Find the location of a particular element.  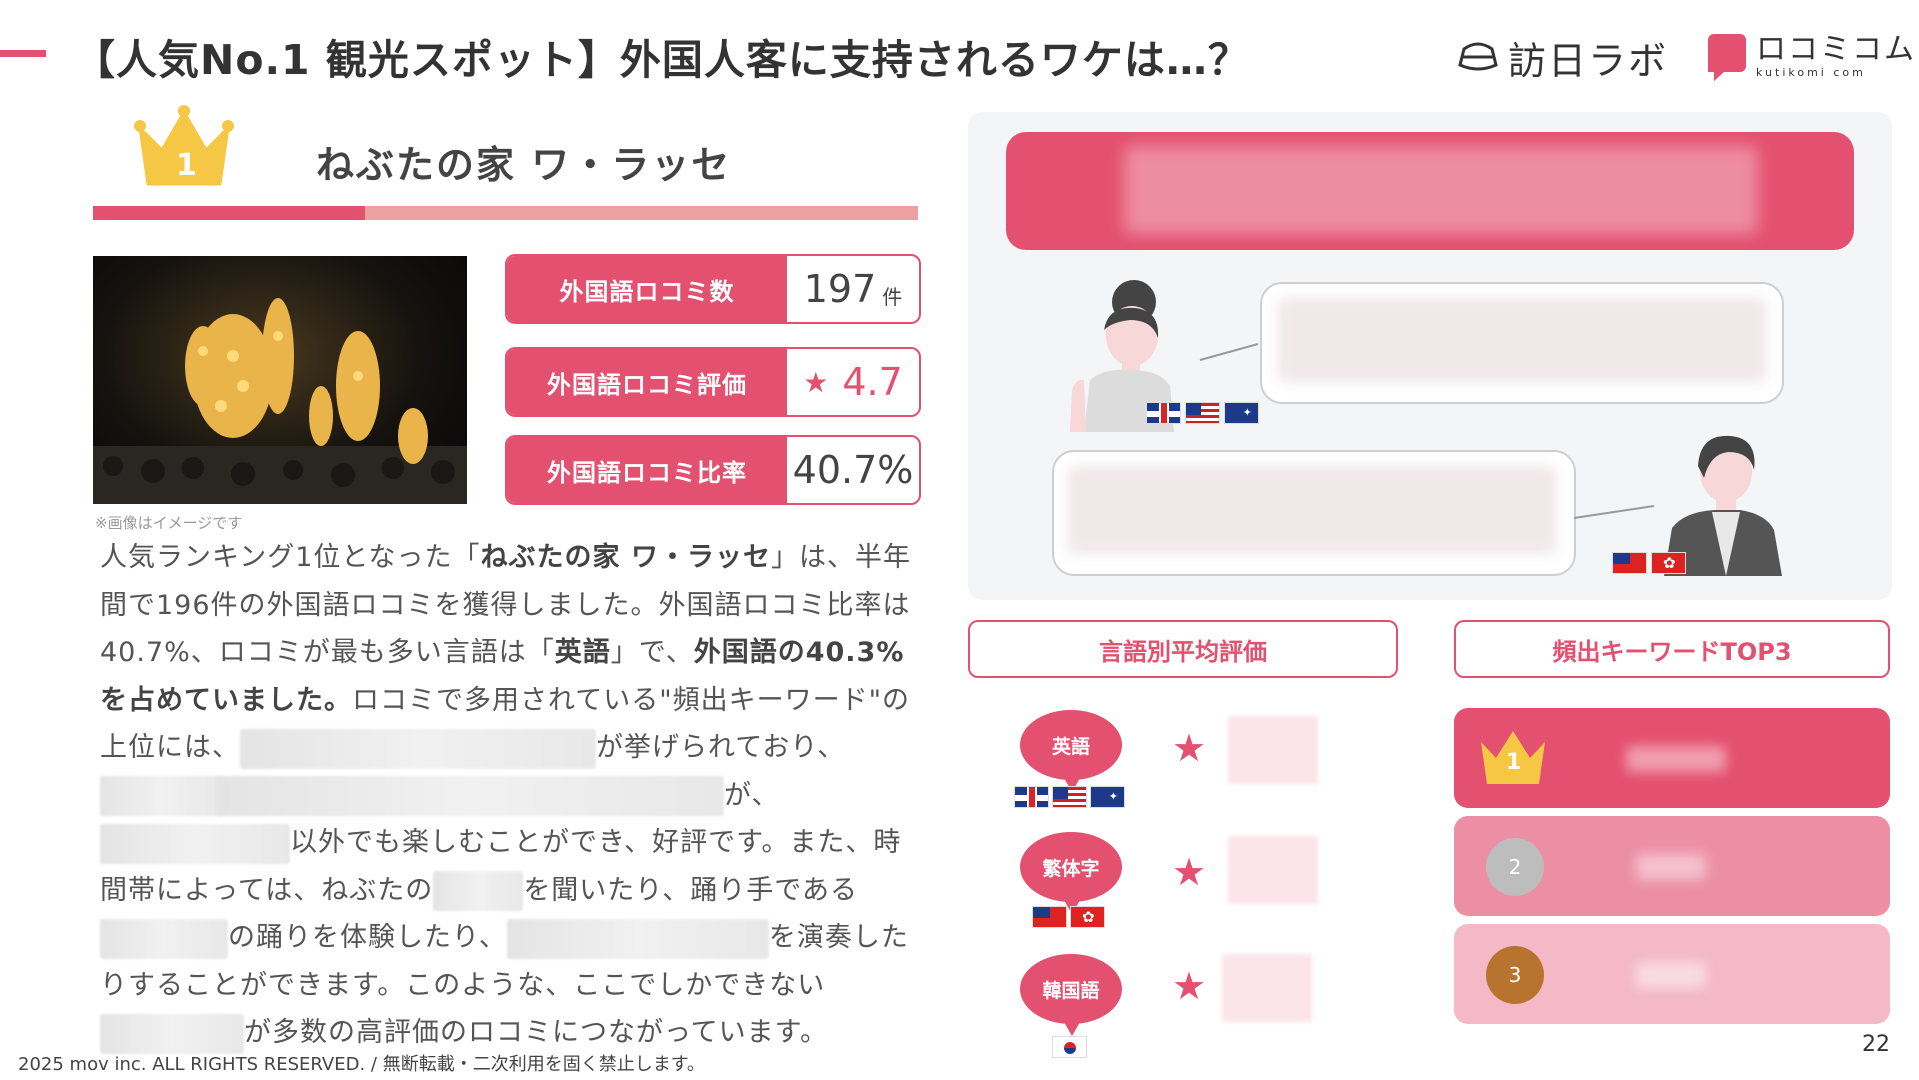

lang-name: 英語 is located at coordinates (1070, 746).